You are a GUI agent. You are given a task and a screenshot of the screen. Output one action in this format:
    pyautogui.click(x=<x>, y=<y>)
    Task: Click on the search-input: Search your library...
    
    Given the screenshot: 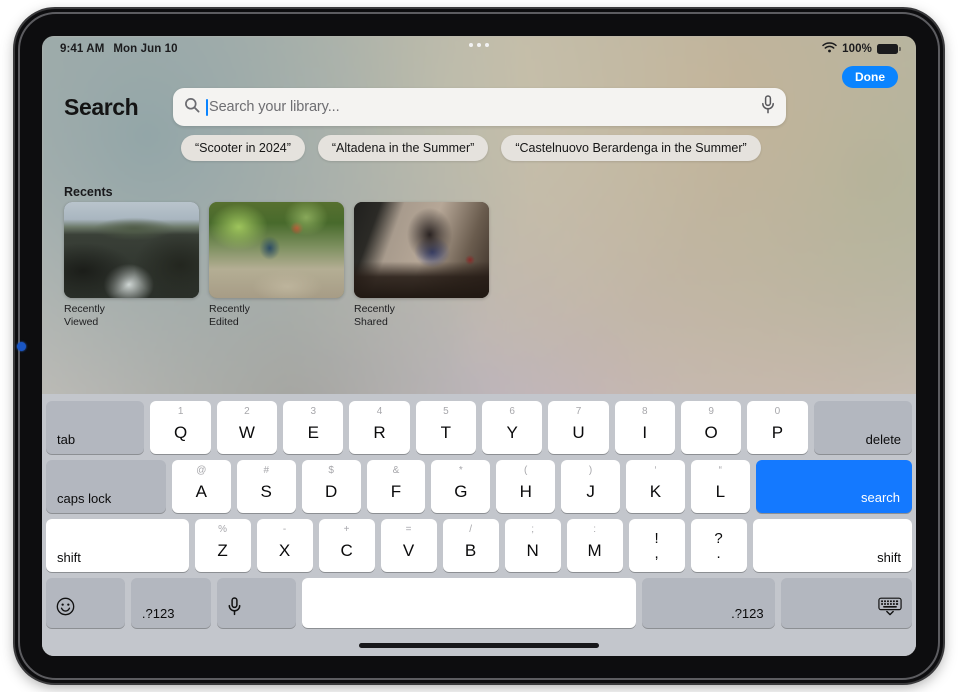 What is the action you would take?
    pyautogui.click(x=485, y=107)
    